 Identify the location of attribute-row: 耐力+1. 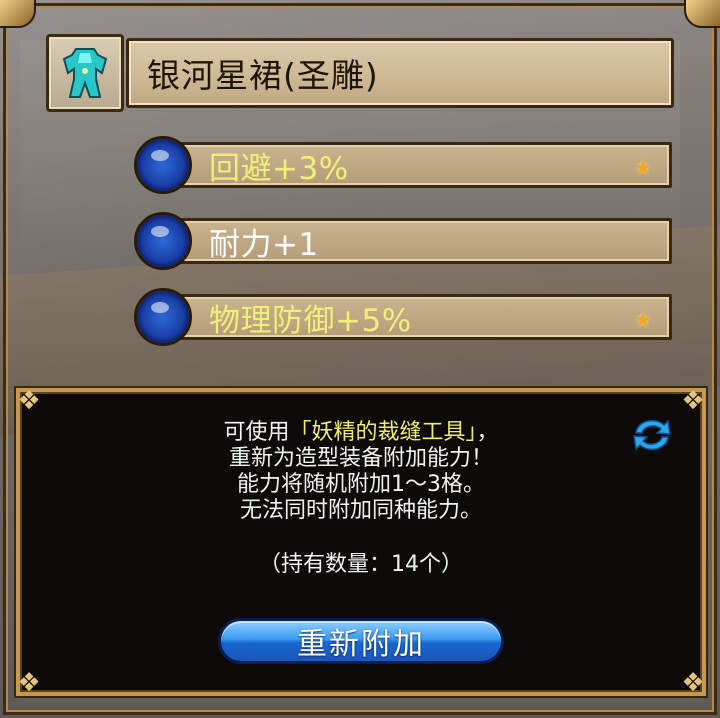
(404, 241).